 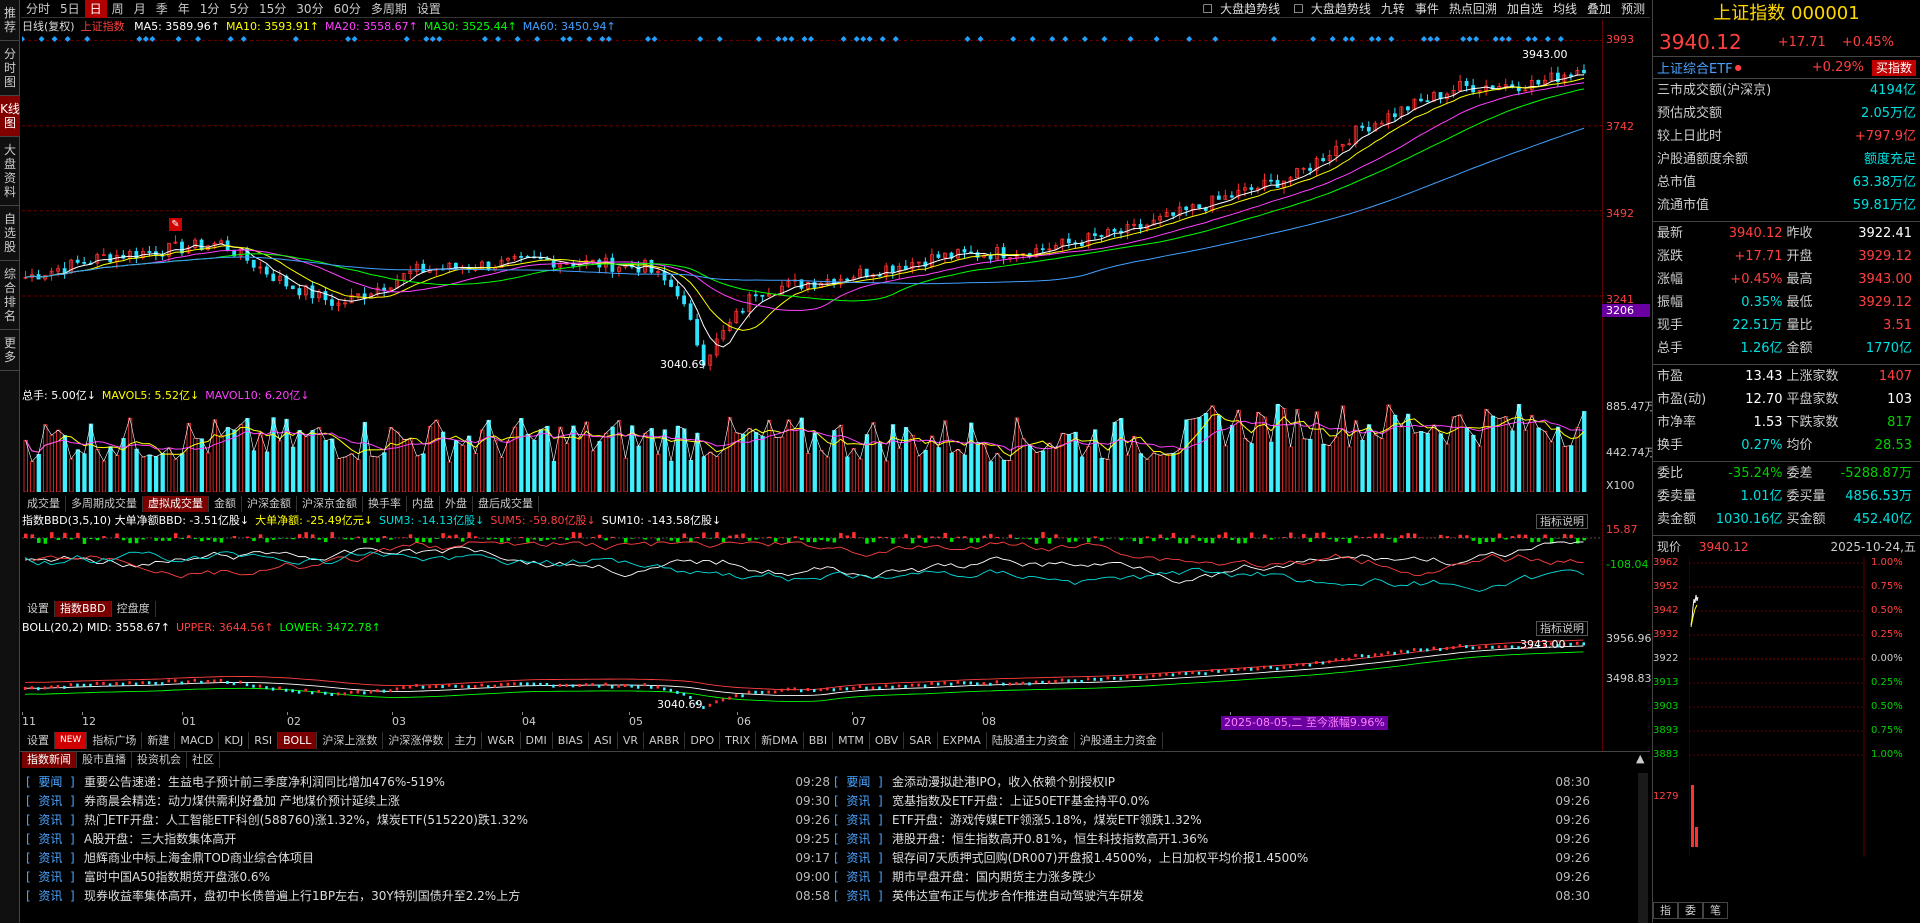 I want to click on news-item: [ 资讯 ] 券商晨会精选：动力煤供需利好叠加 产地煤价预计延续上涨 09:30, so click(x=431, y=801).